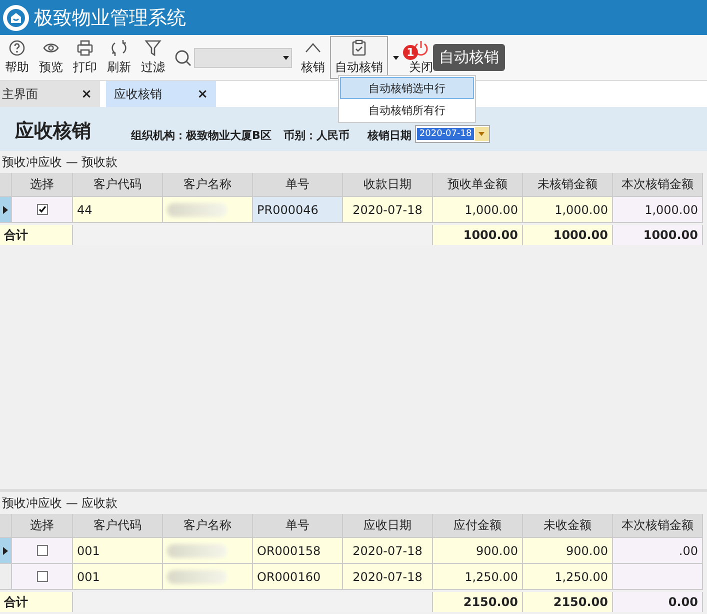 This screenshot has height=614, width=707. I want to click on section-caption: 预收冲应收 — 预收款, so click(60, 162).